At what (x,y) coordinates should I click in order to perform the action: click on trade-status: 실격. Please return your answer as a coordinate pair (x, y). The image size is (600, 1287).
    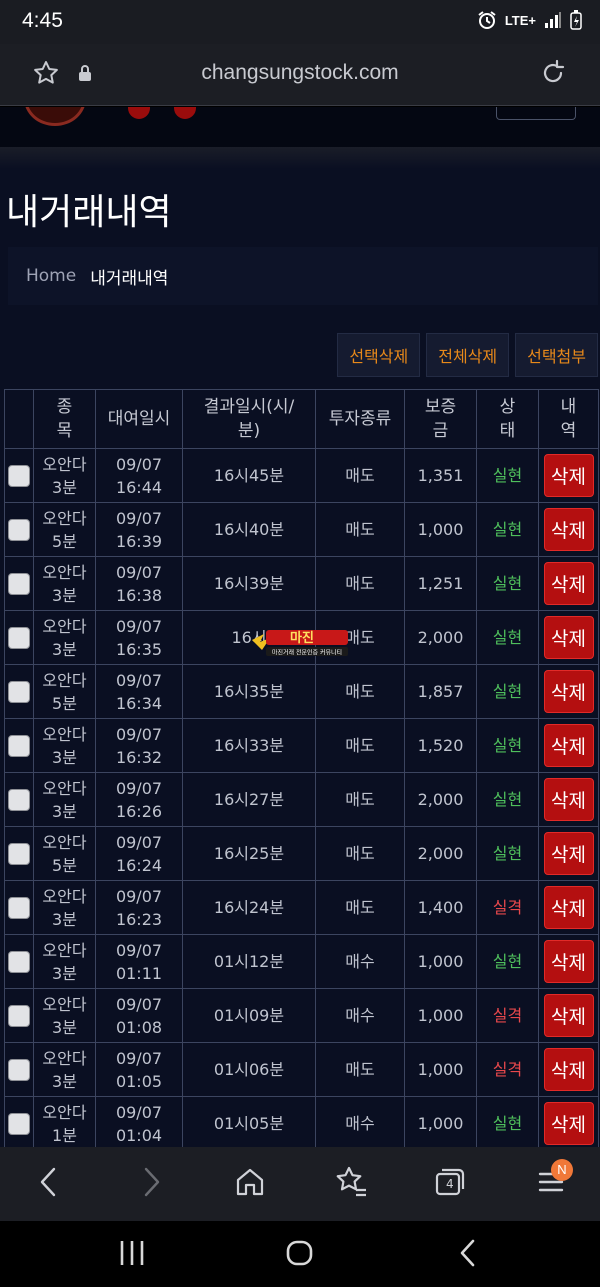
    Looking at the image, I should click on (507, 1015).